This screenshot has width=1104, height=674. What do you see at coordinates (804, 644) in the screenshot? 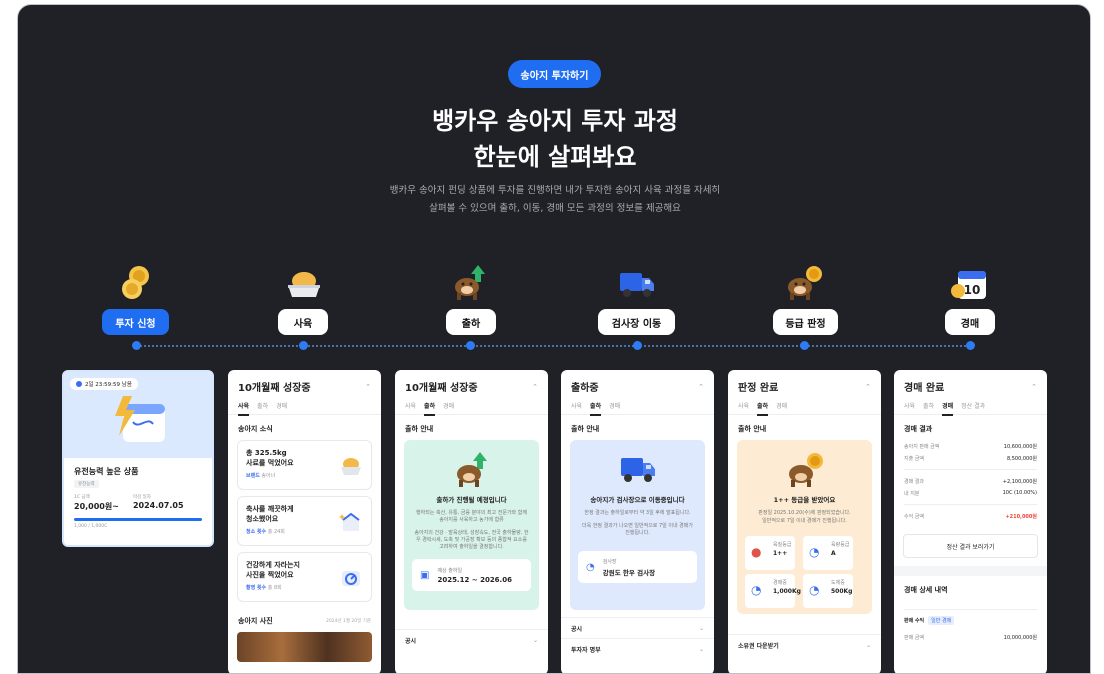
I see `ownership-download-row: 소유권 다운받기 ⌄` at bounding box center [804, 644].